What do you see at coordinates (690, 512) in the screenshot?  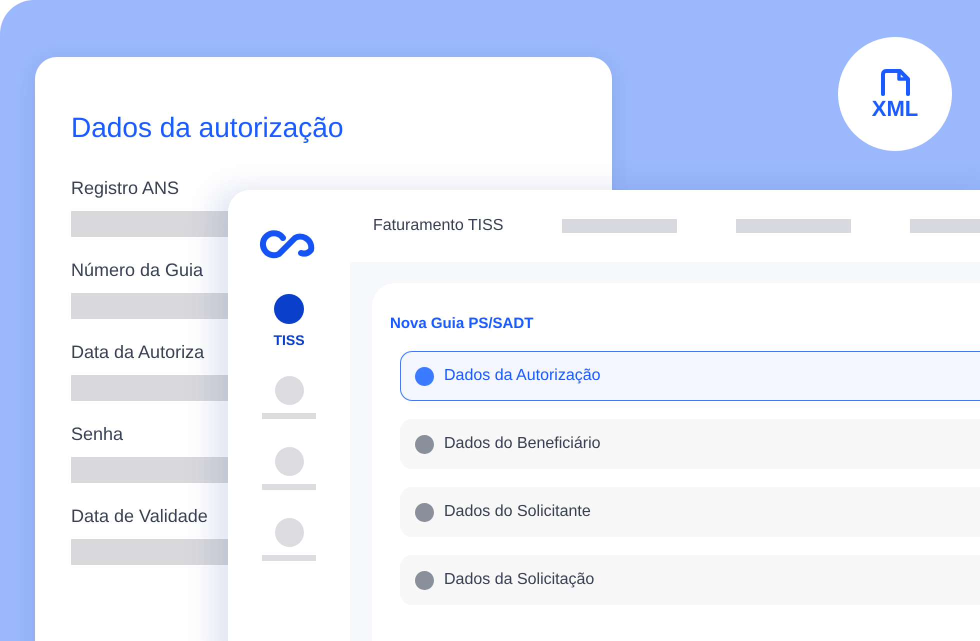 I see `step-item: Dados do Solicitante` at bounding box center [690, 512].